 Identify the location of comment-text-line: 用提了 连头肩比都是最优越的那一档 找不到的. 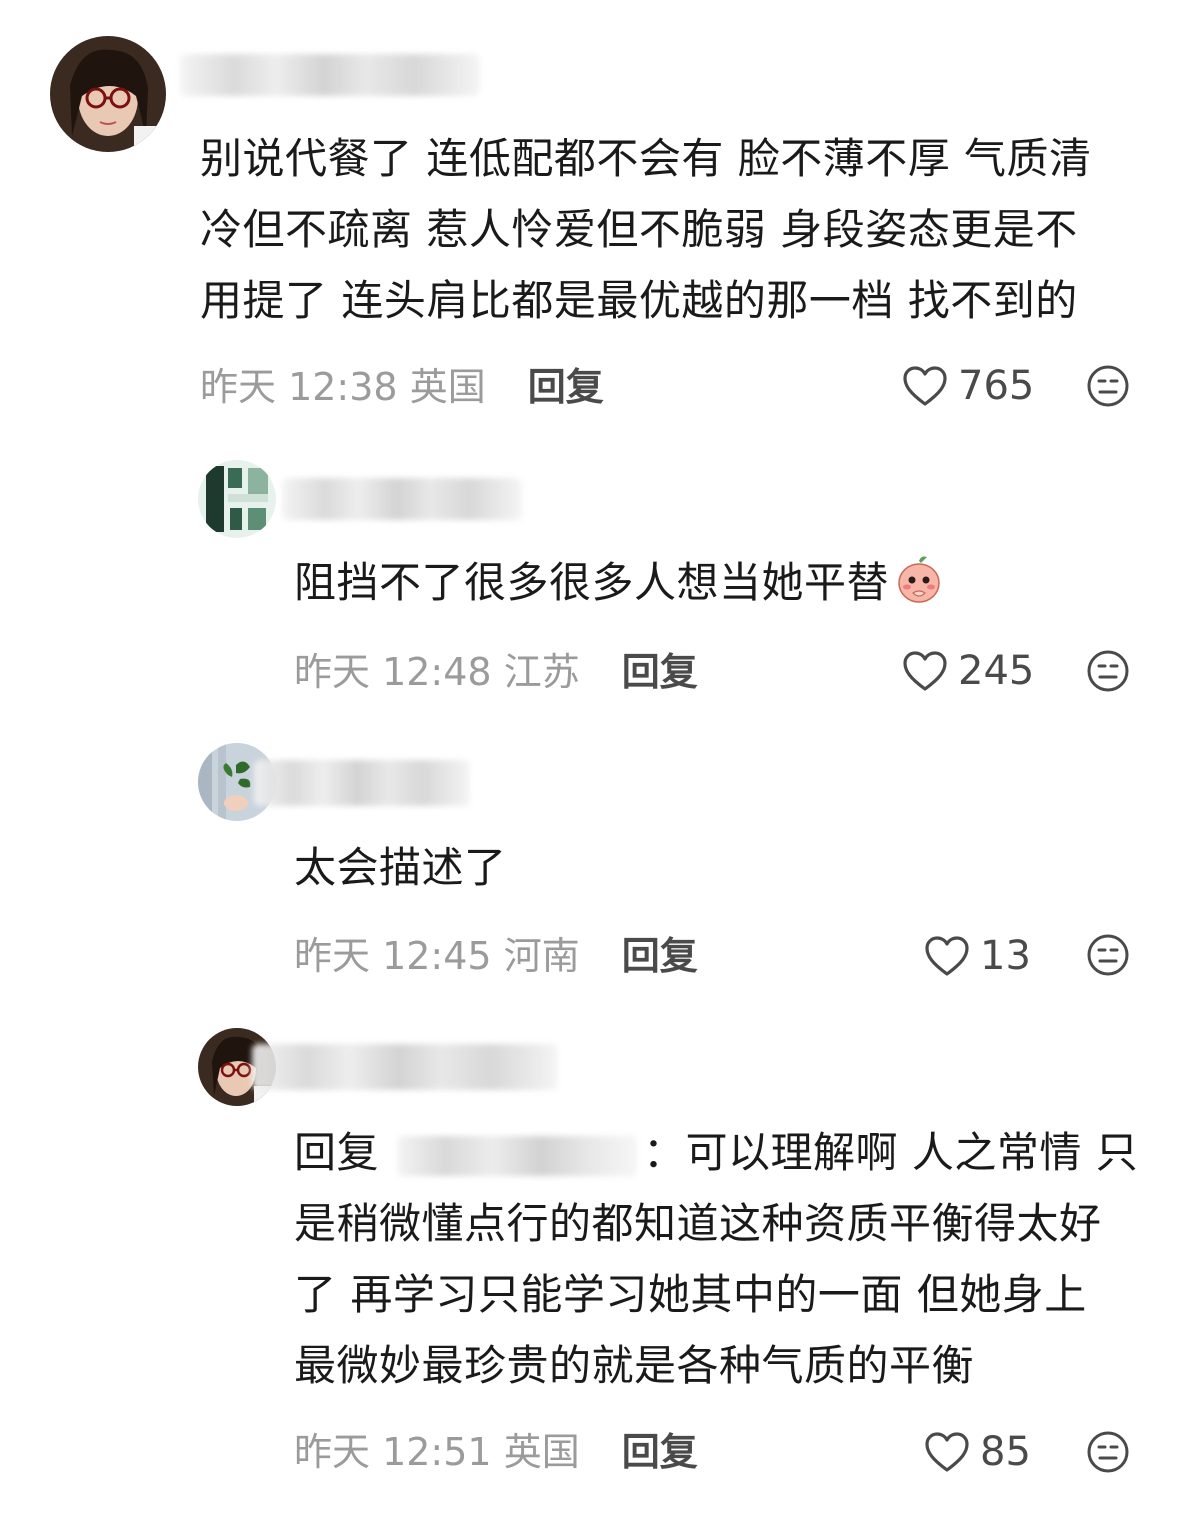
(639, 300).